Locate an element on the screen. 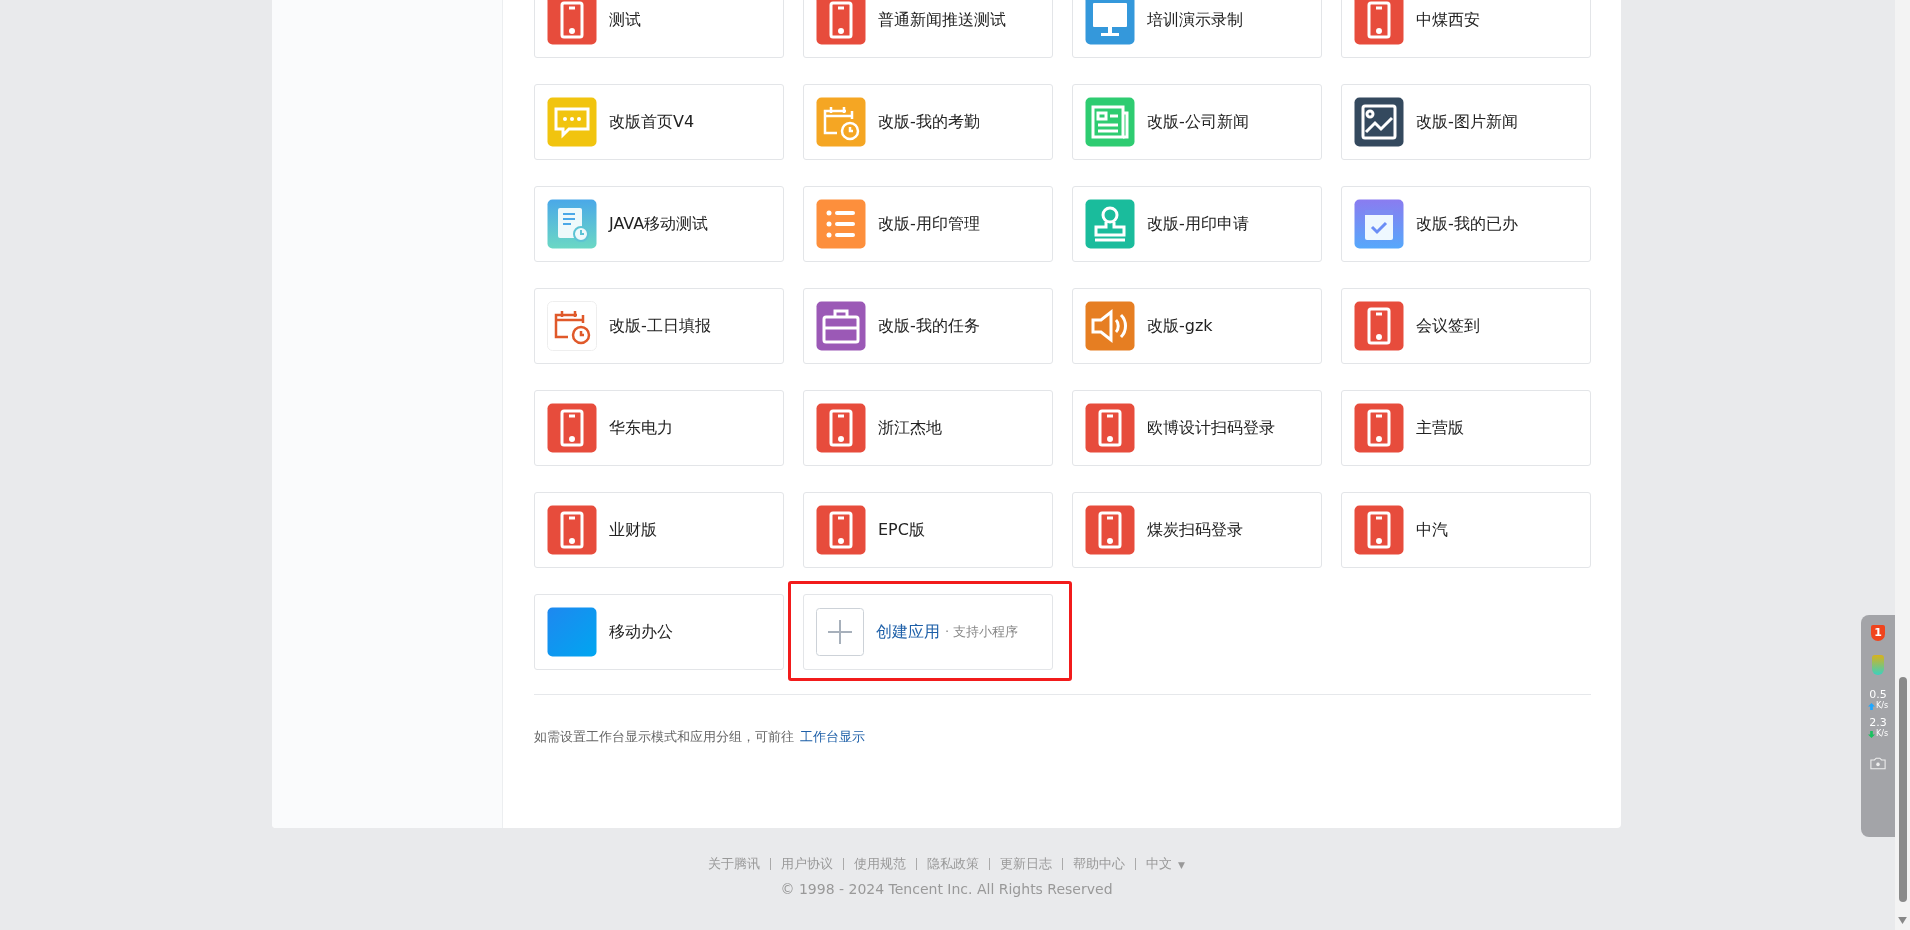 Image resolution: width=1910 pixels, height=930 pixels. app-tile: 煤炭扫码登录 is located at coordinates (1197, 530).